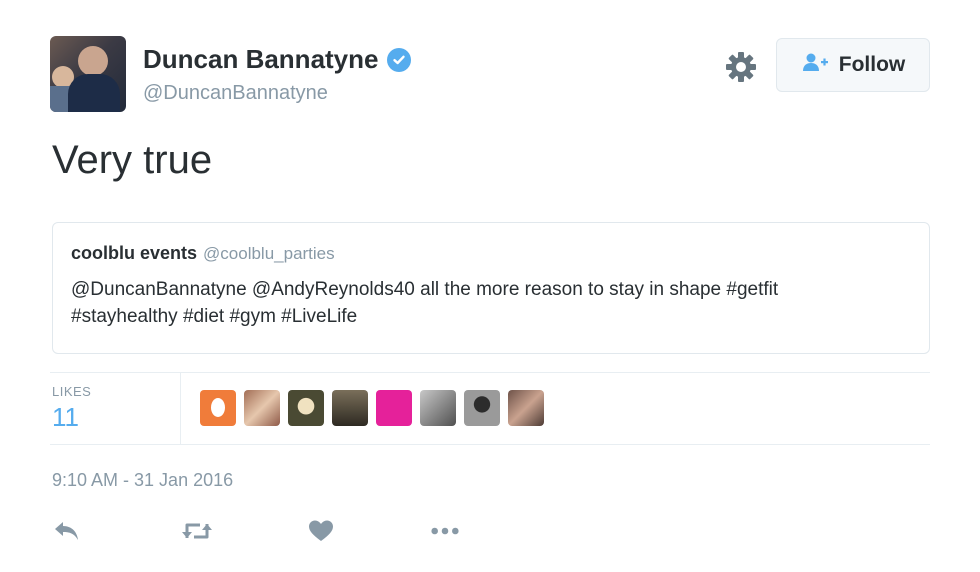  Describe the element at coordinates (142, 480) in the screenshot. I see `tweet-timestamp: 9:10 AM - 31 Jan 2016` at that location.